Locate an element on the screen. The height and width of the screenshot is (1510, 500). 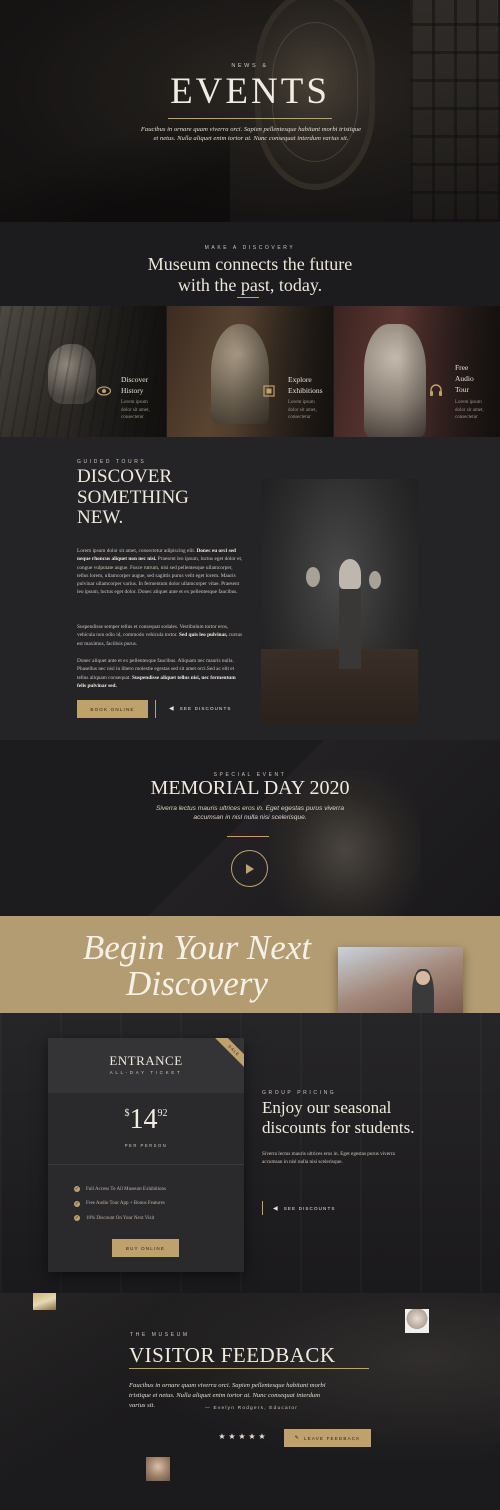
tile-title: Free Audio Tour is located at coordinates (464, 378).